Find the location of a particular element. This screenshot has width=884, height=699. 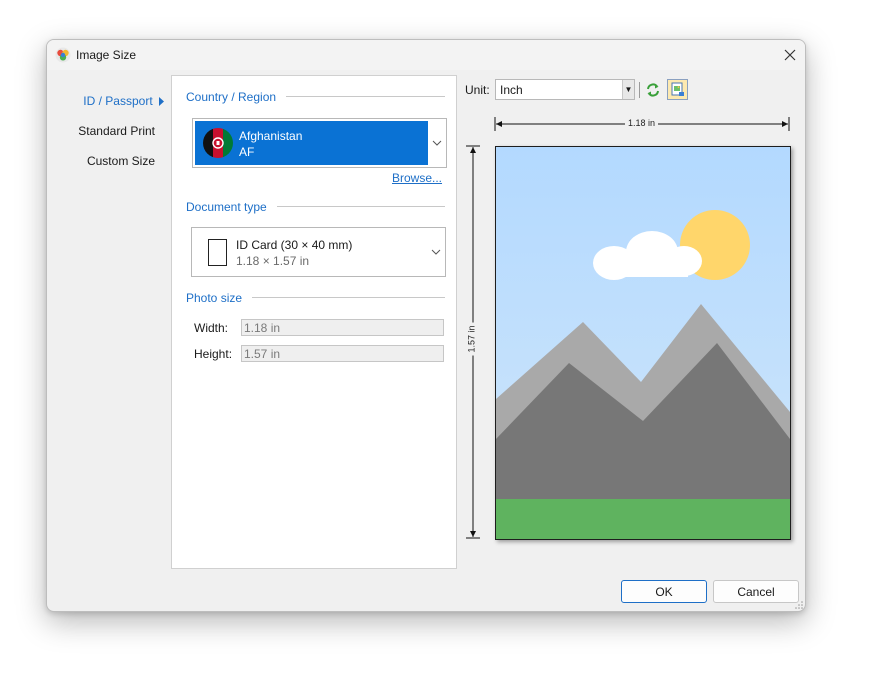

nav-item-label: Standard Print is located at coordinates (116, 131).